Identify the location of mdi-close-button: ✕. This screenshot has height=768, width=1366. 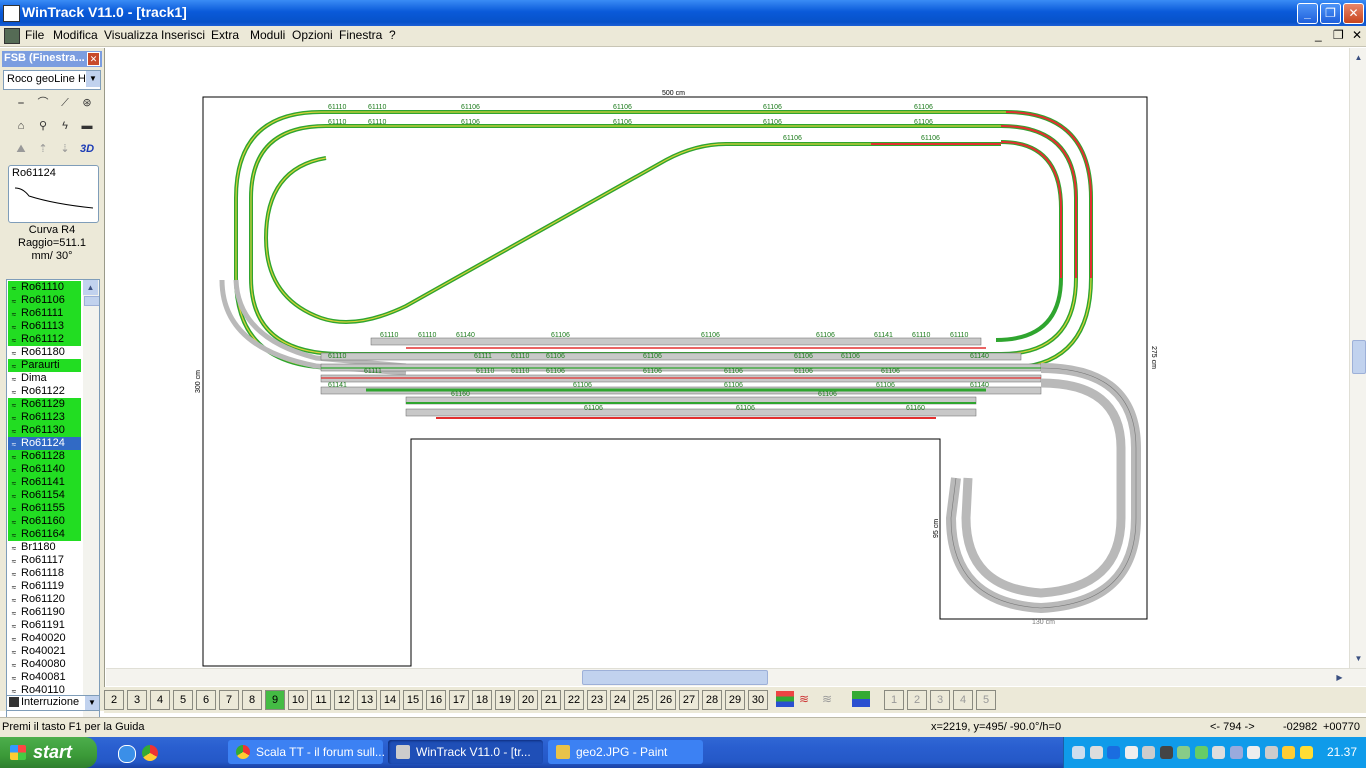
(1357, 35).